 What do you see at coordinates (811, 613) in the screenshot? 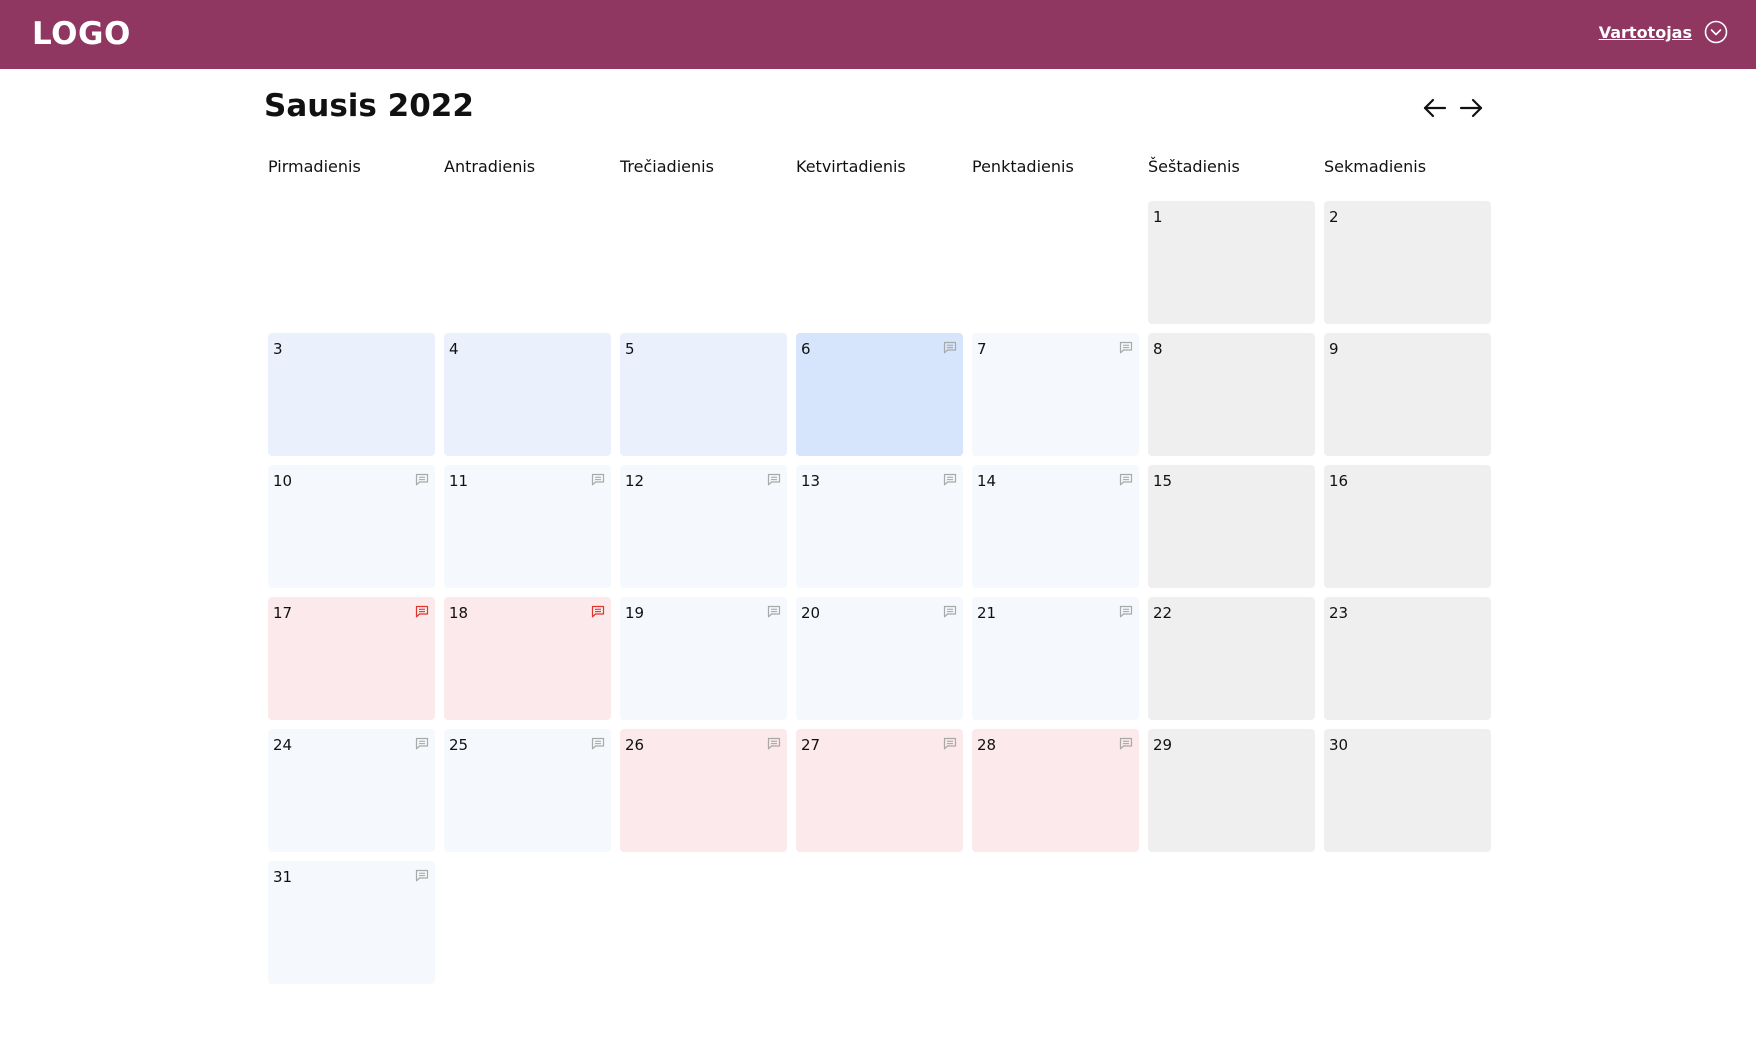
I see `day-number: 20` at bounding box center [811, 613].